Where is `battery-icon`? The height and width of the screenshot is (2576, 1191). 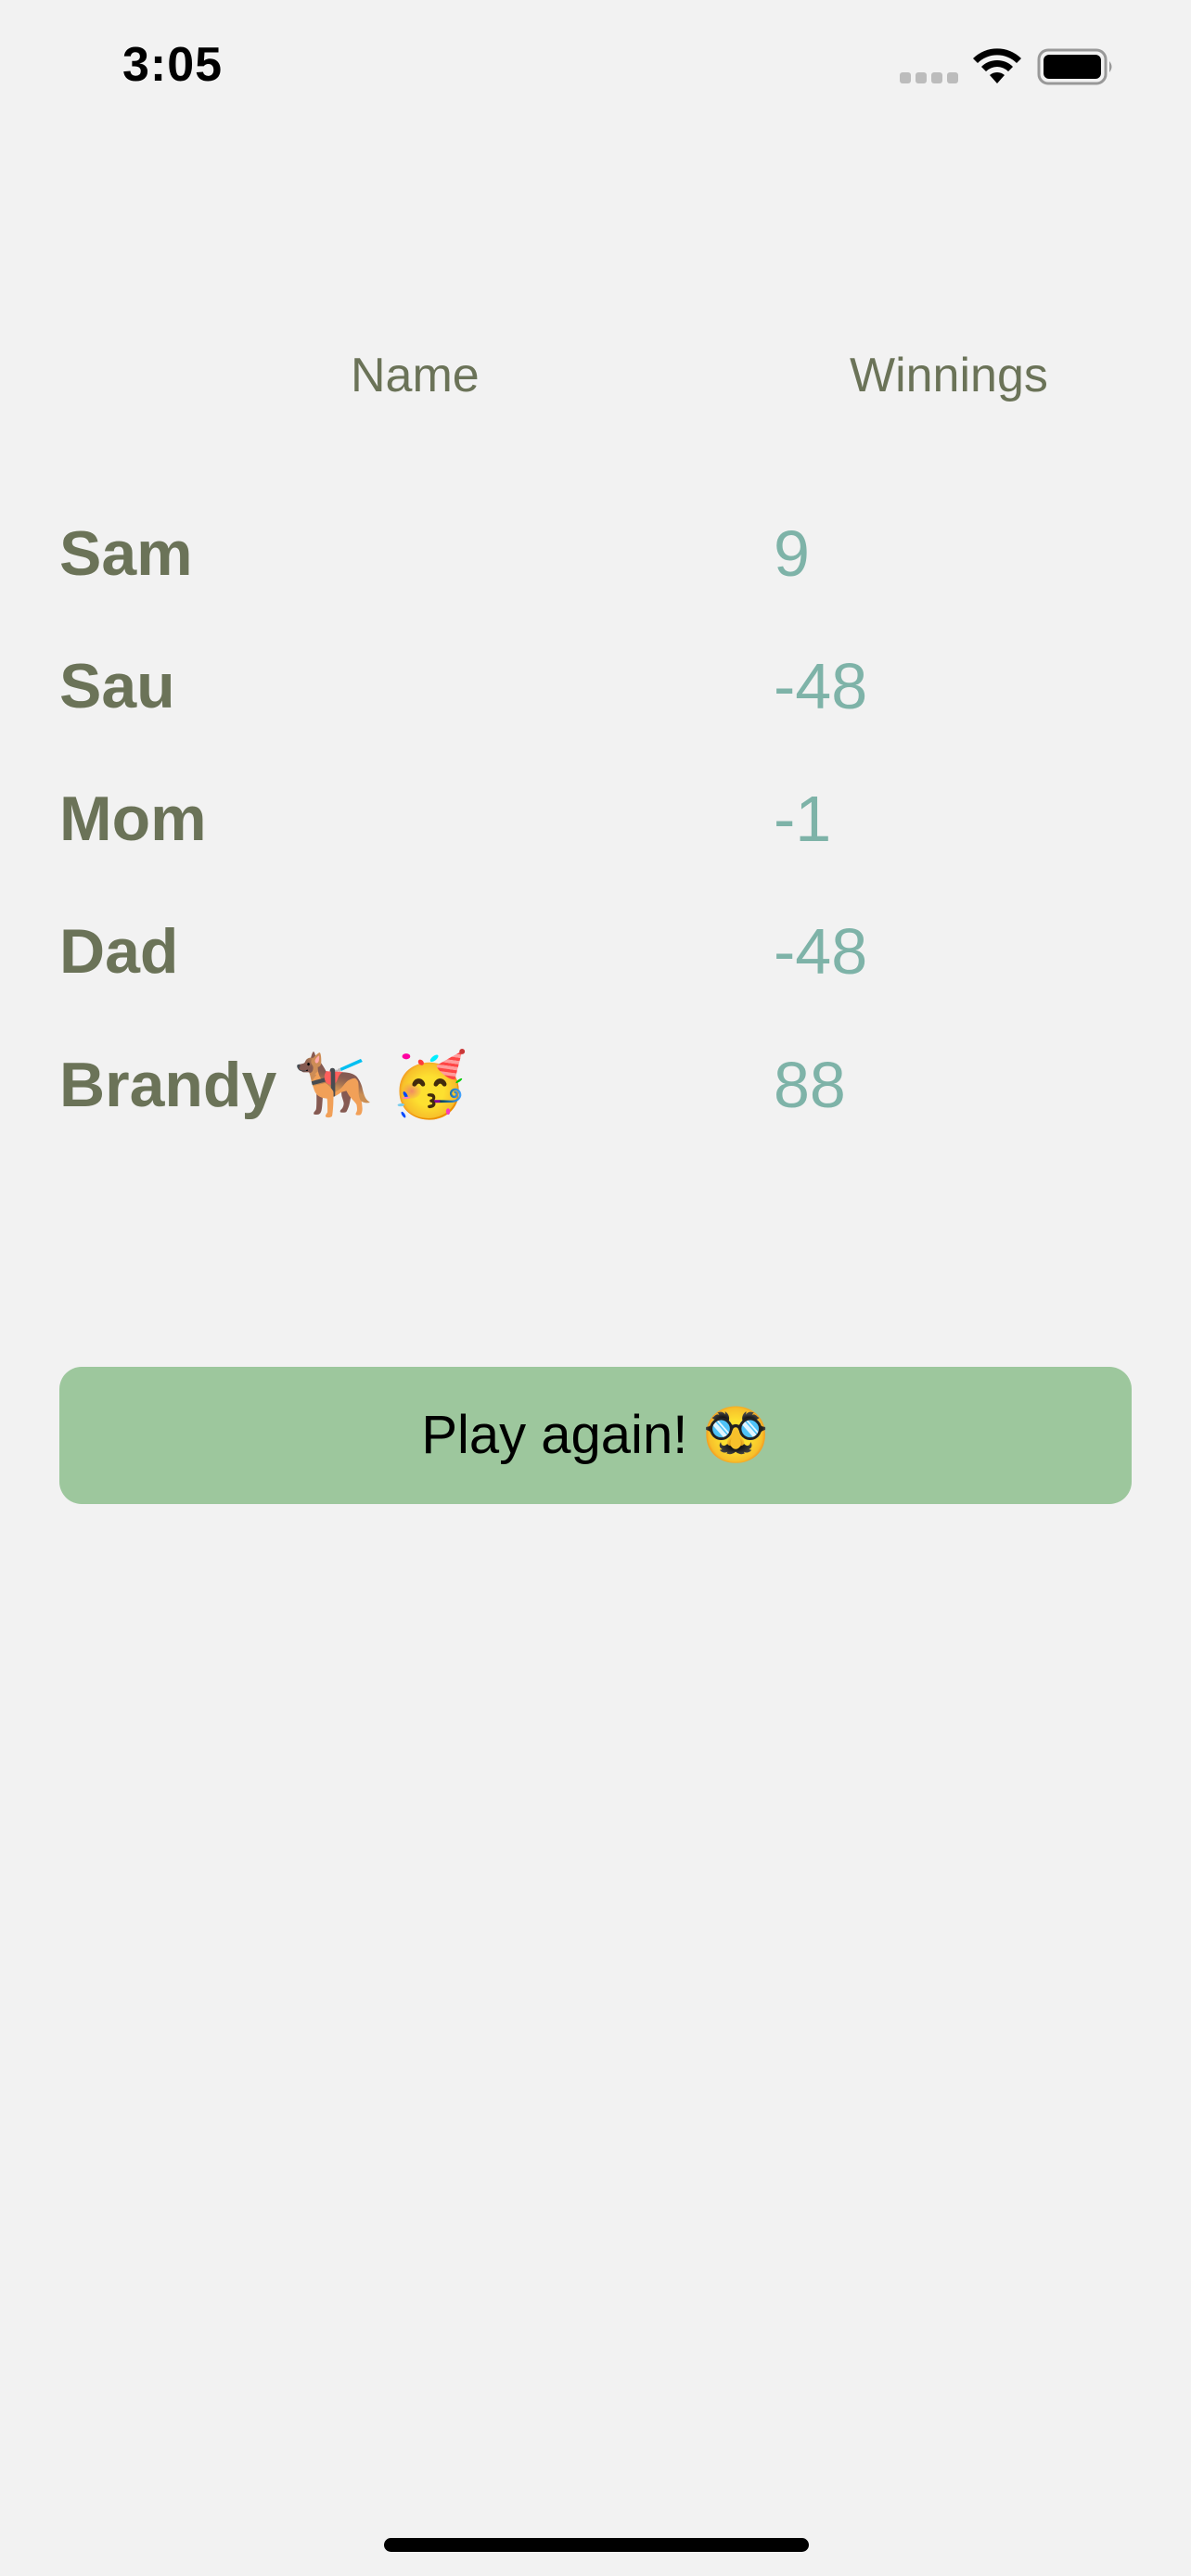
battery-icon is located at coordinates (1074, 66).